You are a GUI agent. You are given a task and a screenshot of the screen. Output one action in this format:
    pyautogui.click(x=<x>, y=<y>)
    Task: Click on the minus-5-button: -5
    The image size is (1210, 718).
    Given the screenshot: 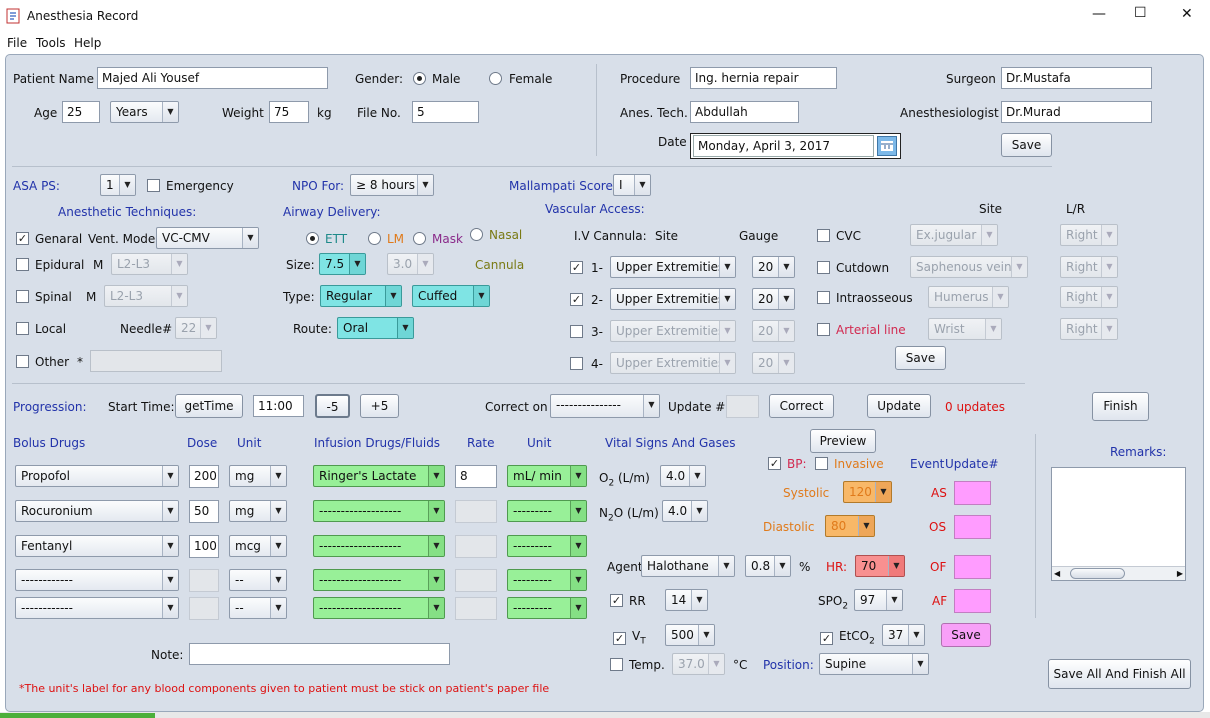 What is the action you would take?
    pyautogui.click(x=332, y=406)
    